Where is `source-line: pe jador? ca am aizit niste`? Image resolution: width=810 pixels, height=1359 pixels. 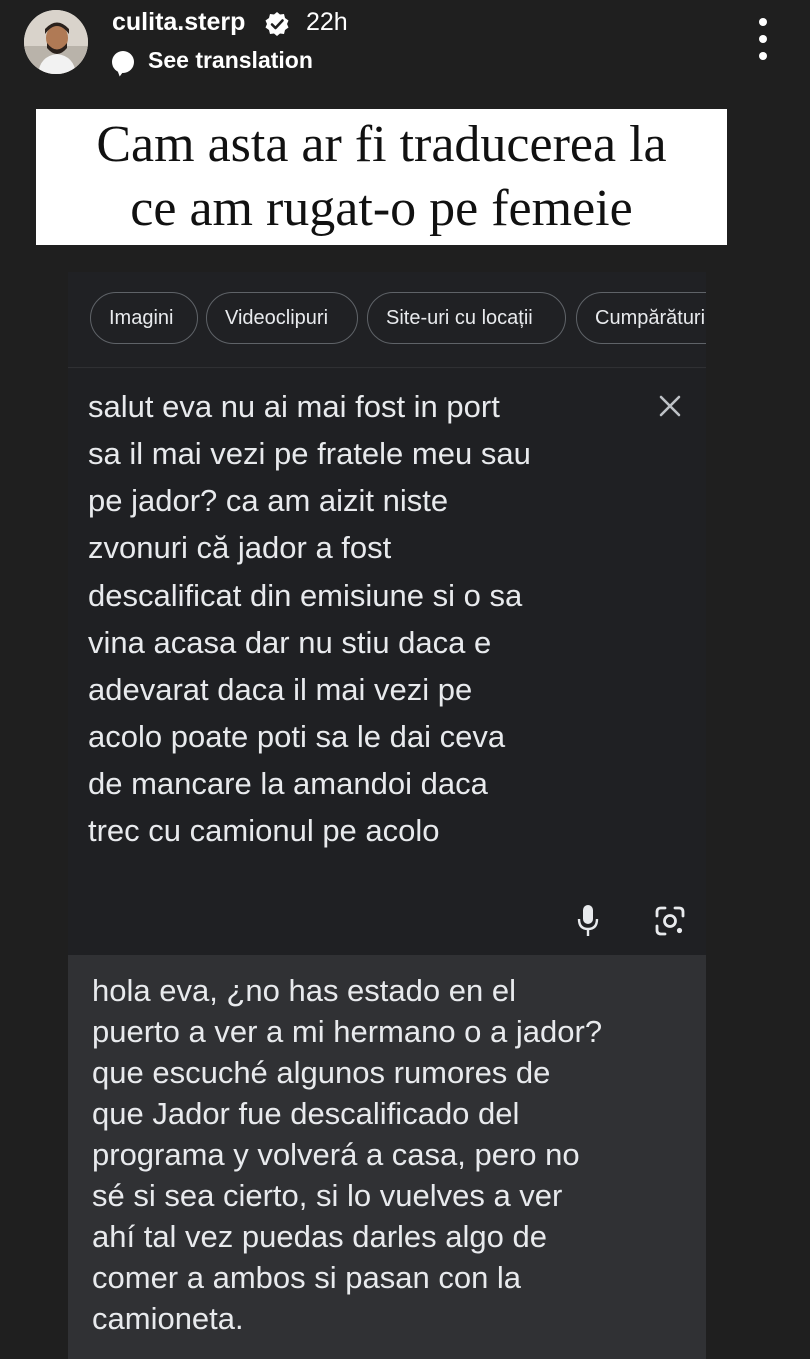 source-line: pe jador? ca am aizit niste is located at coordinates (268, 500).